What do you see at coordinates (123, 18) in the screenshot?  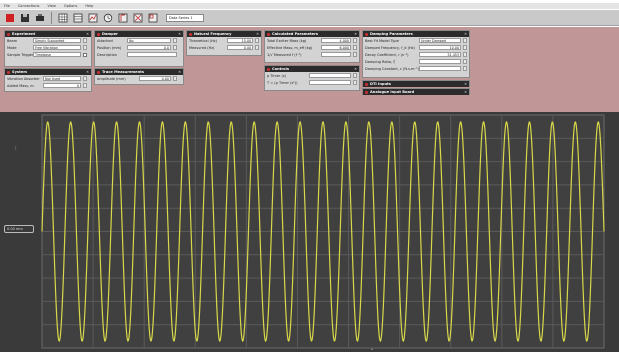 I see `cursor-tool-button` at bounding box center [123, 18].